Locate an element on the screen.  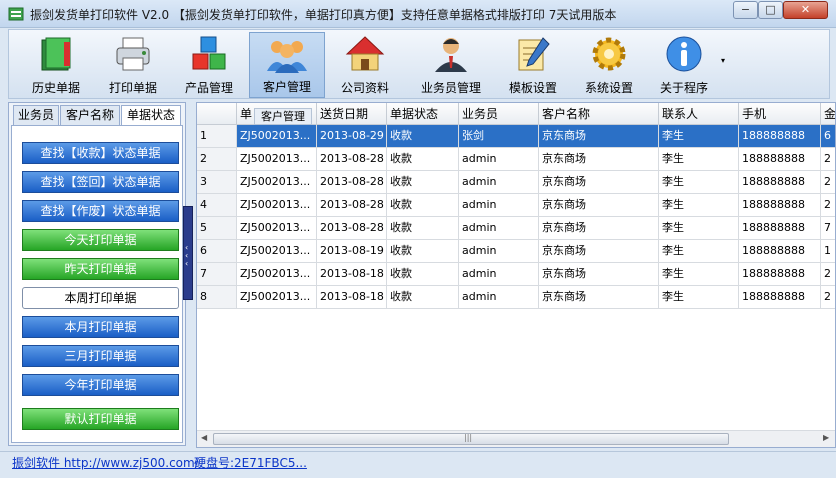
three-months-printed-button: 三月打印单据 is located at coordinates (100, 356).